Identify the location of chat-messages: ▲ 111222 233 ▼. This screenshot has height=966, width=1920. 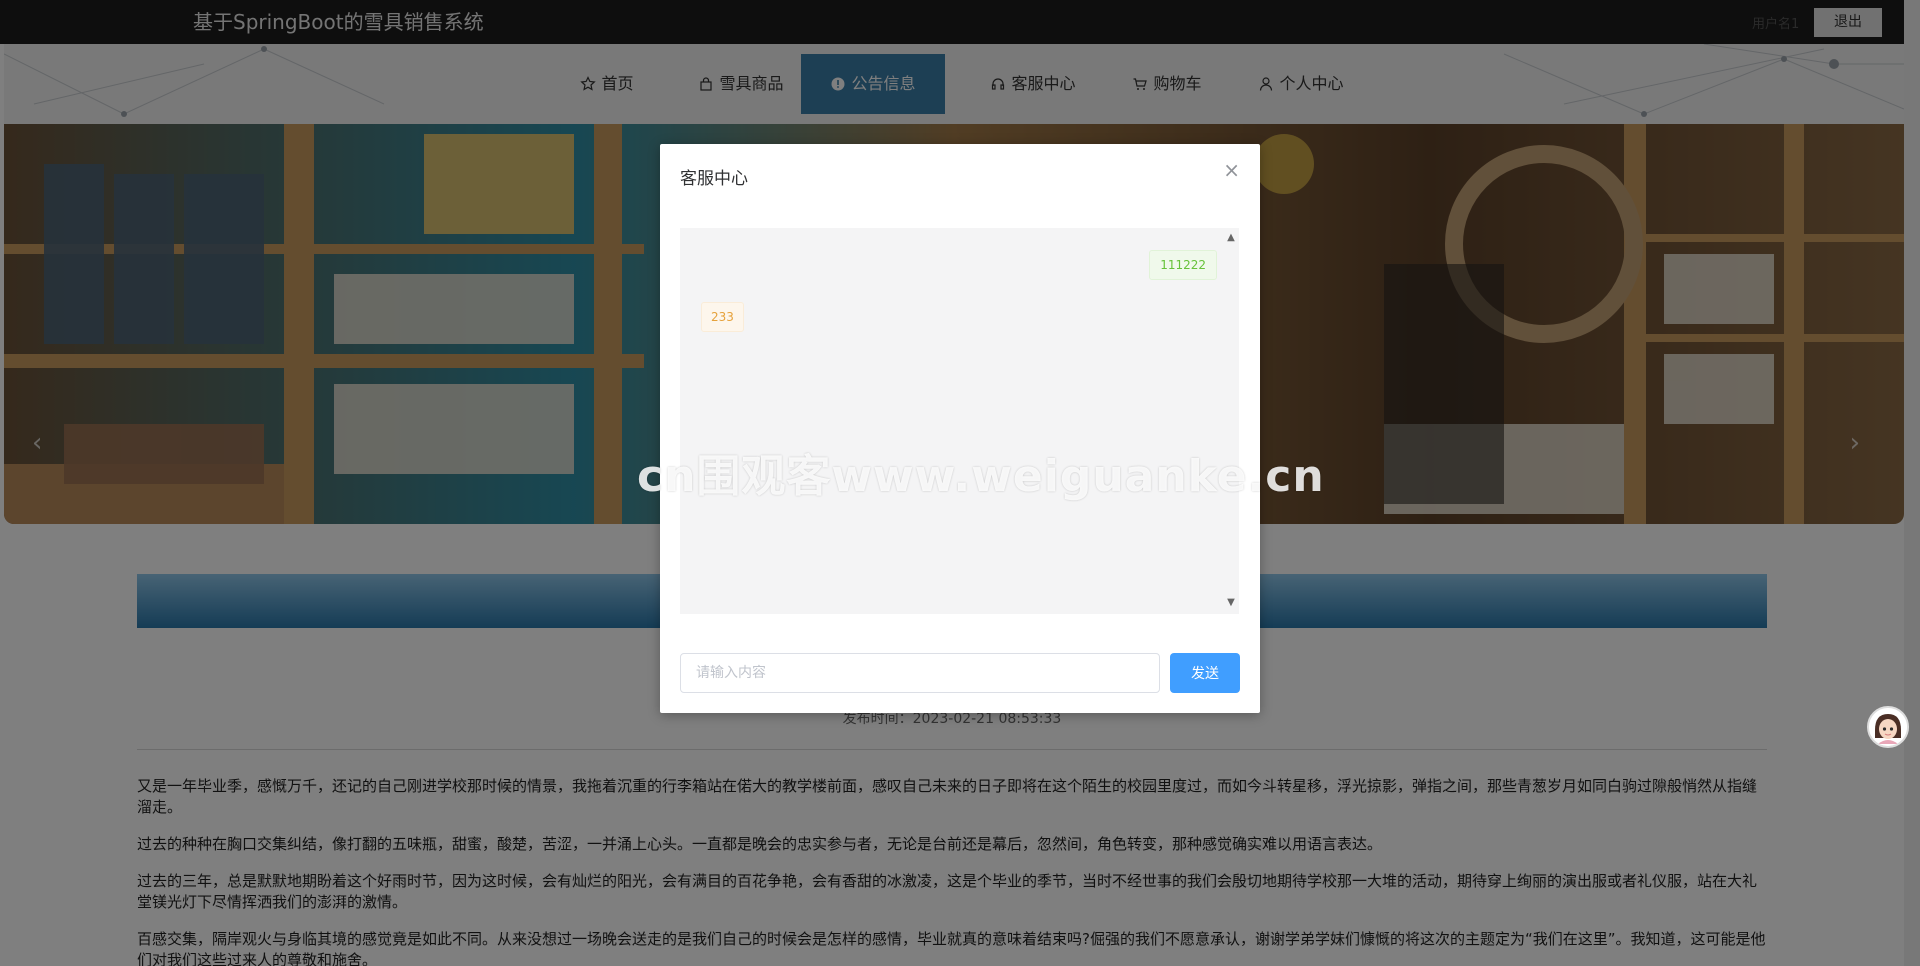
(959, 421).